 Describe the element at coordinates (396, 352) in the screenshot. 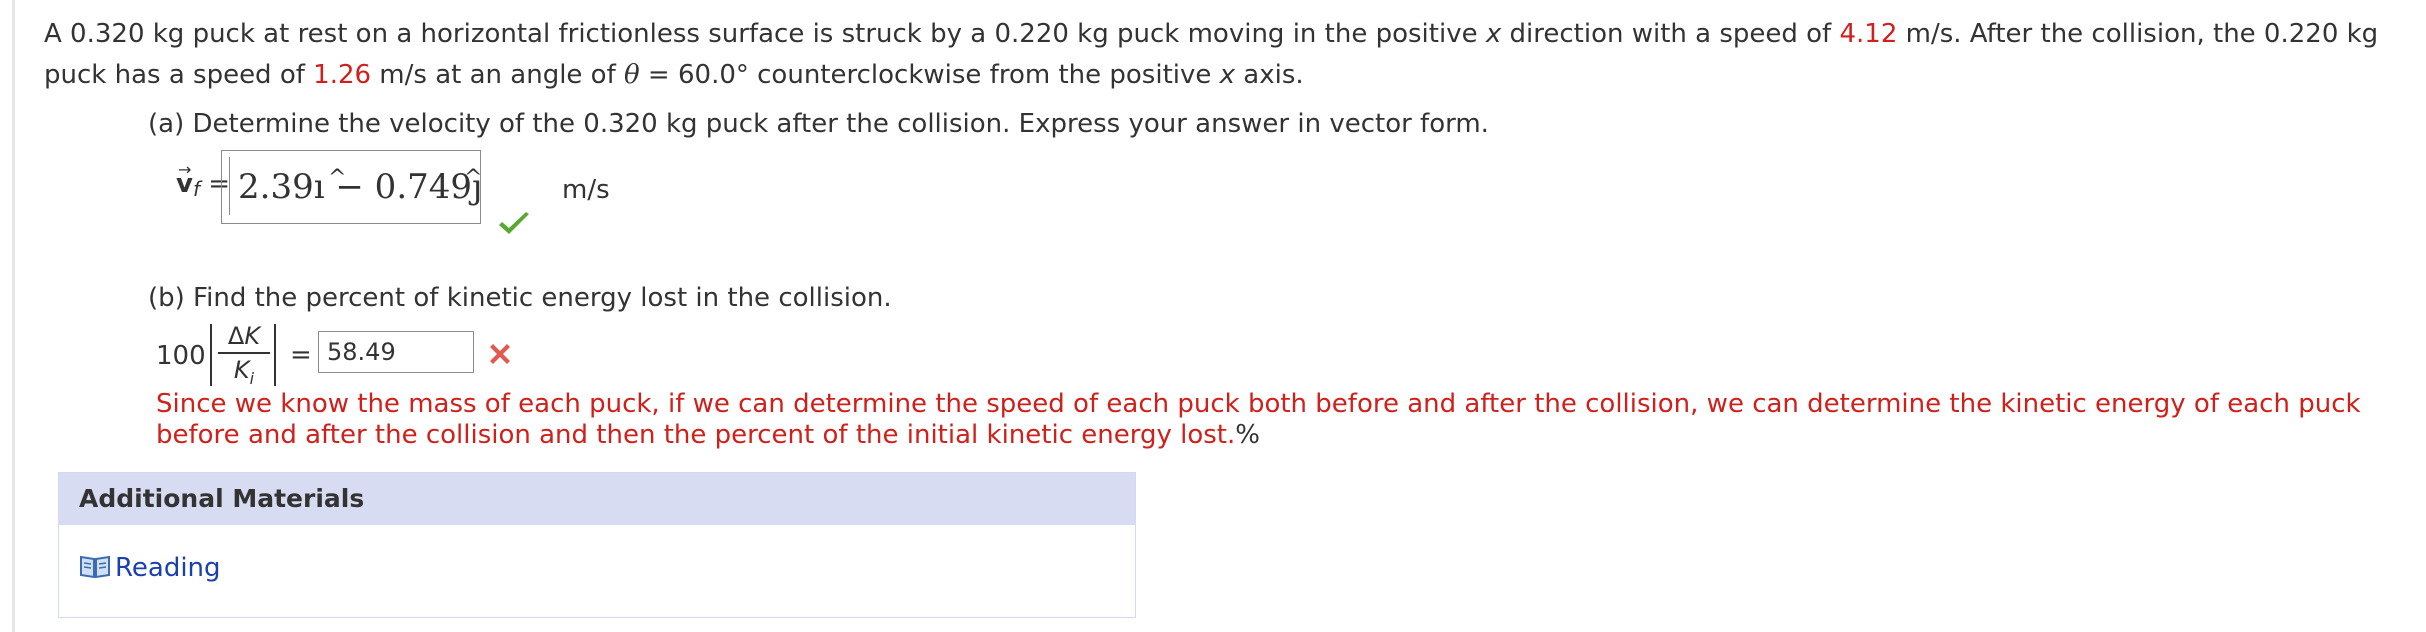

I see `answer-input-b: 58.49` at that location.